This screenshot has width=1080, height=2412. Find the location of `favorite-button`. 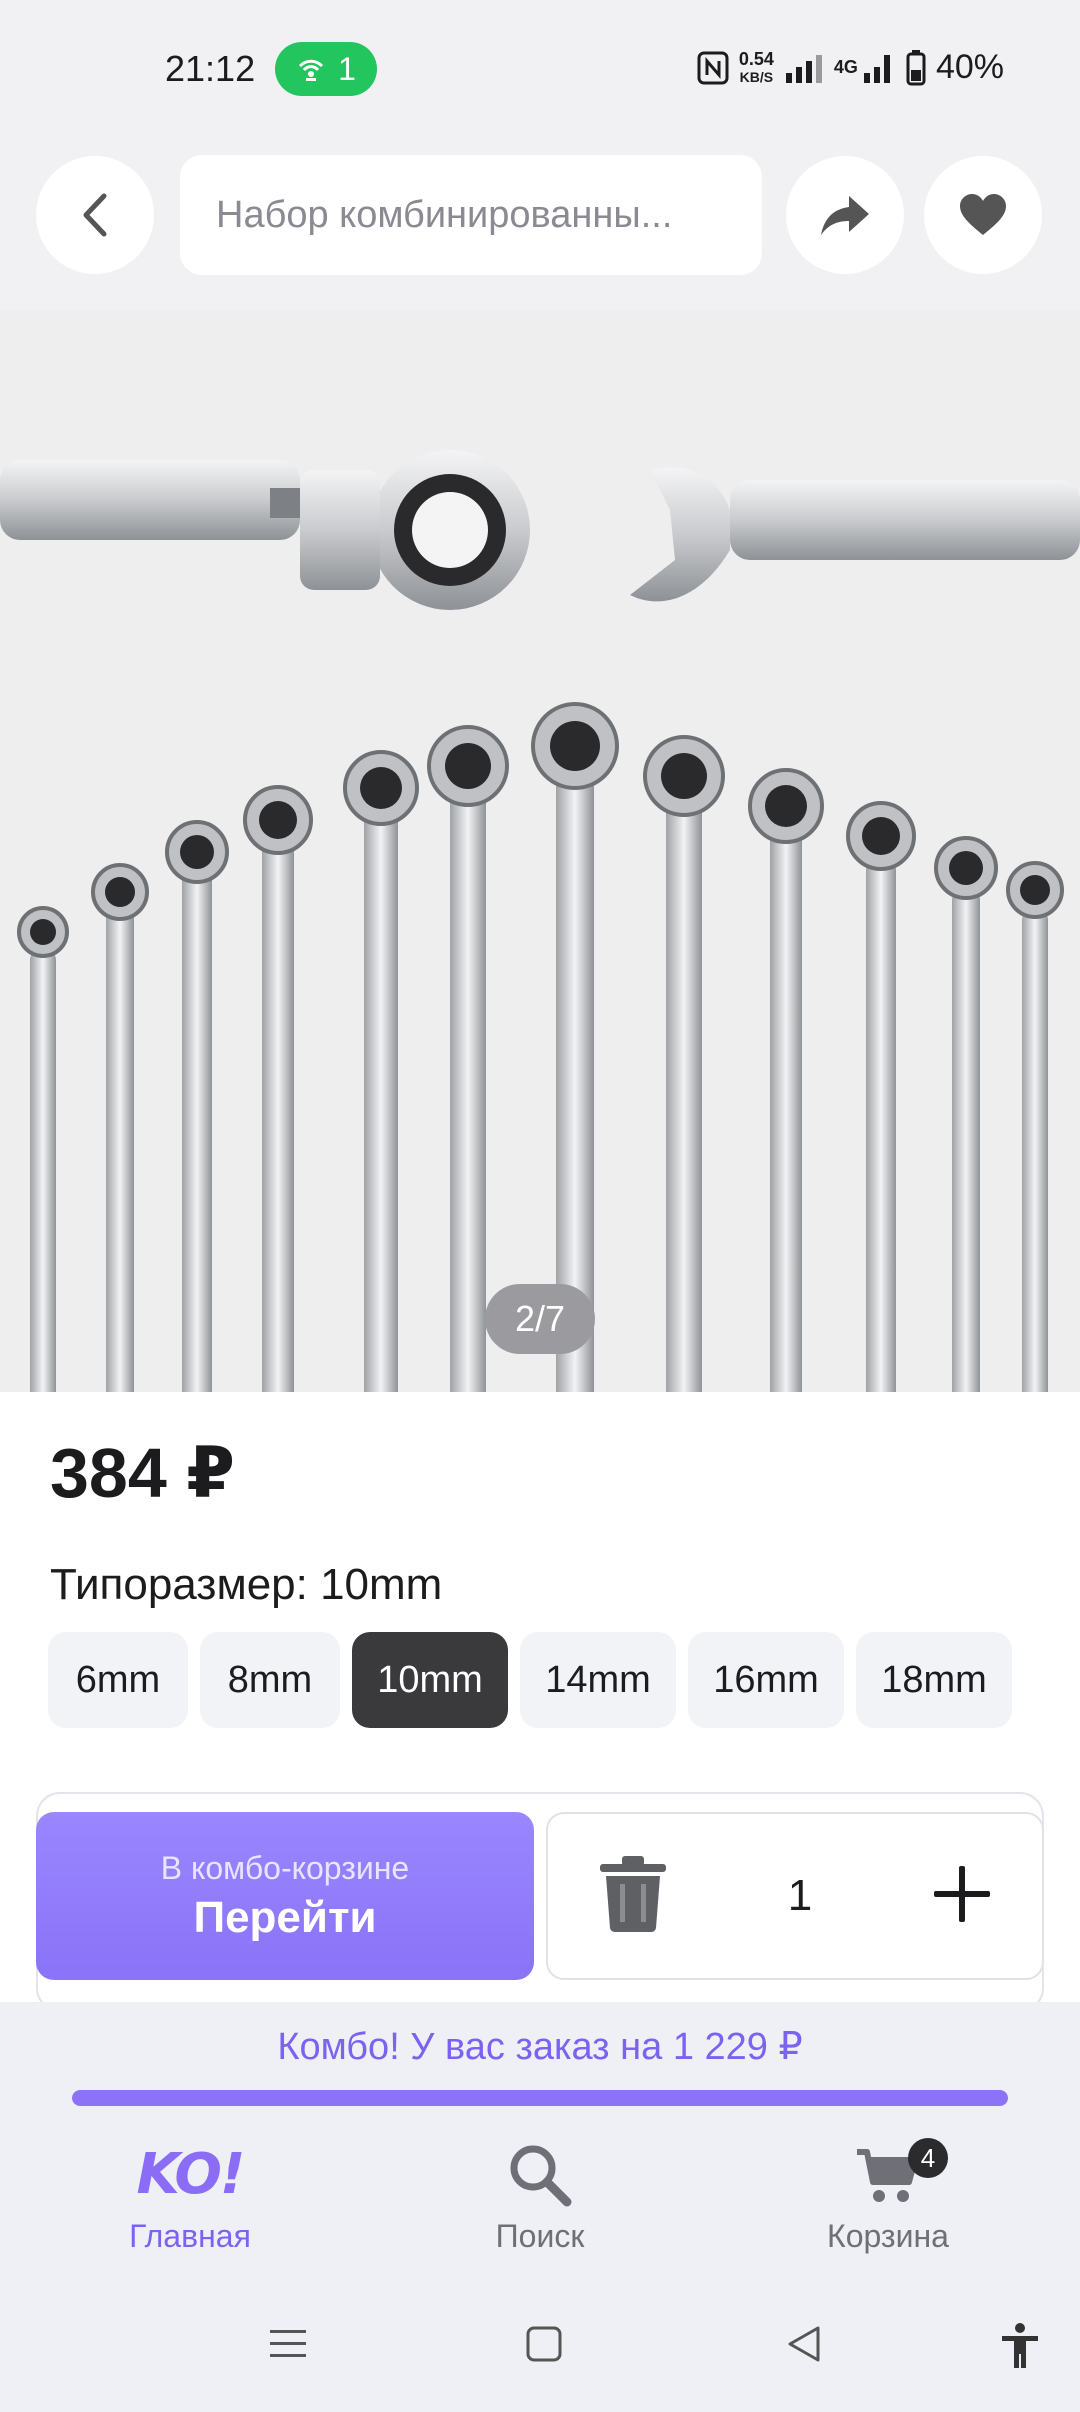

favorite-button is located at coordinates (983, 215).